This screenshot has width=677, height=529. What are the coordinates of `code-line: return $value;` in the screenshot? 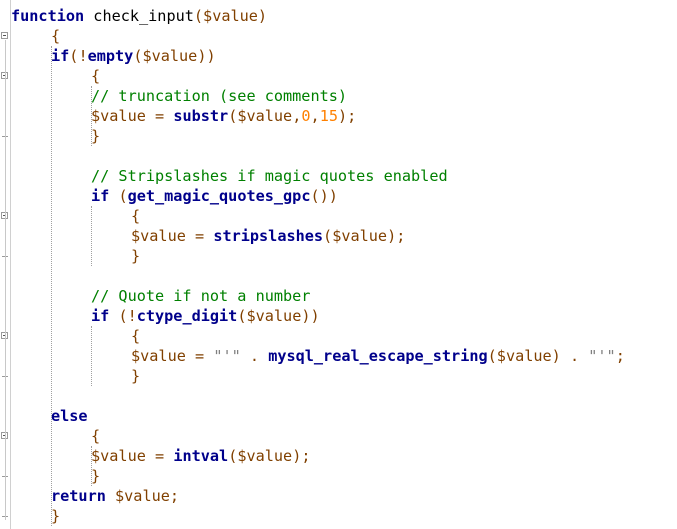 It's located at (115, 496).